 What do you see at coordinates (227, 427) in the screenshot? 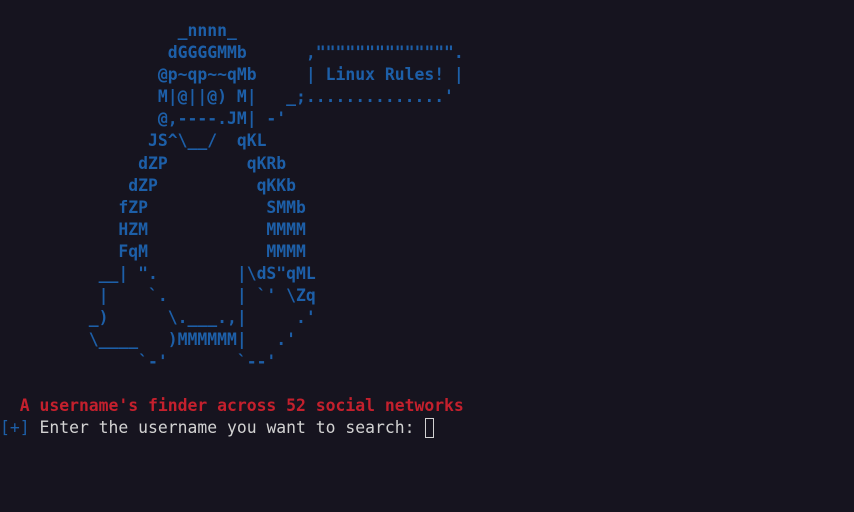
I see `prompt-label: Enter the username you want to search:` at bounding box center [227, 427].